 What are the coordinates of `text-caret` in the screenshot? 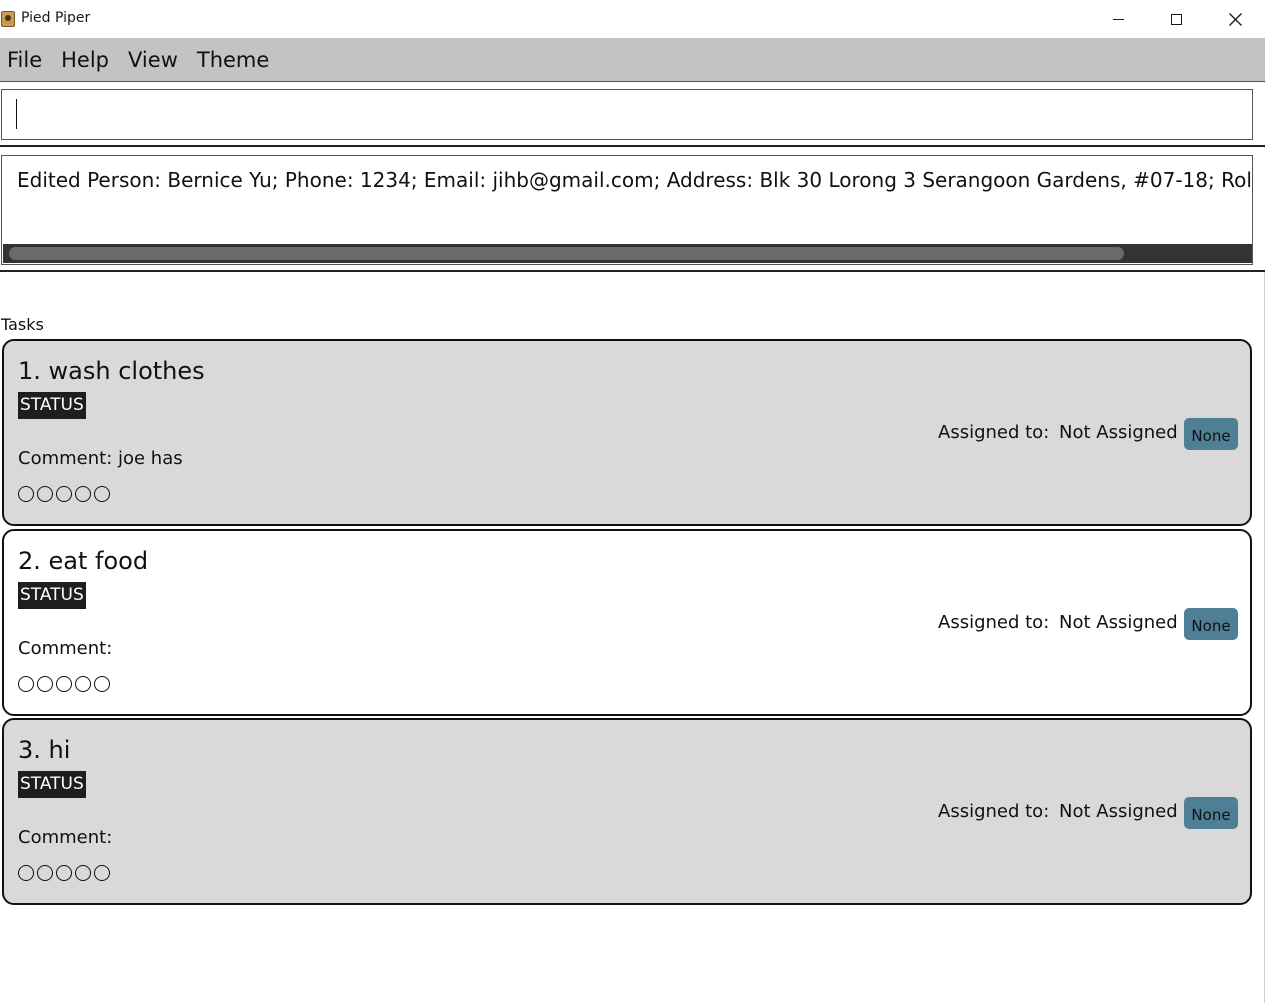 It's located at (16, 114).